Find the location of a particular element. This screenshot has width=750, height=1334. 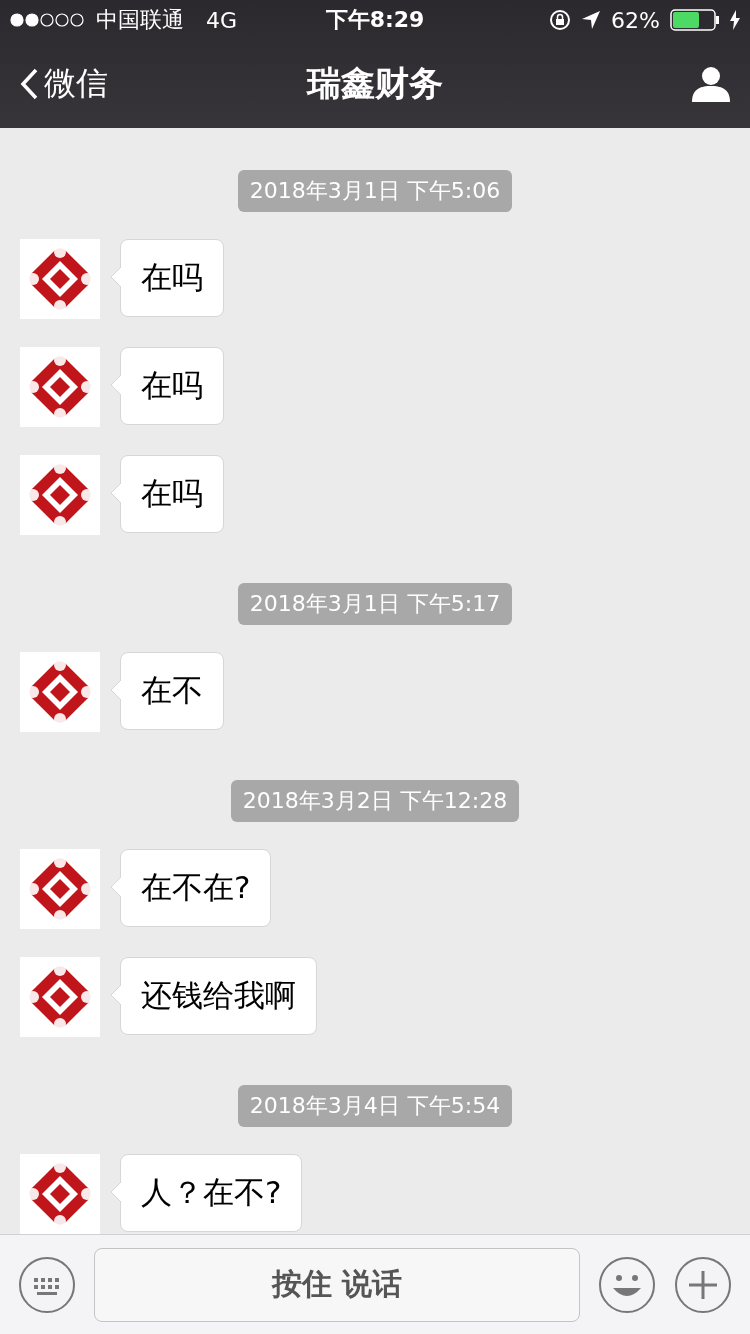

timestamp: 2018年3月2日 下午12:28 is located at coordinates (375, 801).